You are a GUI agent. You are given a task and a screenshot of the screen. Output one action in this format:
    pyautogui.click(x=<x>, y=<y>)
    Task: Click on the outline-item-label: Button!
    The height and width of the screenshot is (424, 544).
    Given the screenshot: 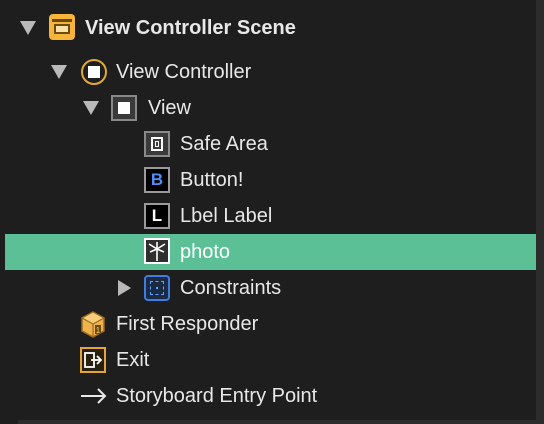 What is the action you would take?
    pyautogui.click(x=212, y=180)
    